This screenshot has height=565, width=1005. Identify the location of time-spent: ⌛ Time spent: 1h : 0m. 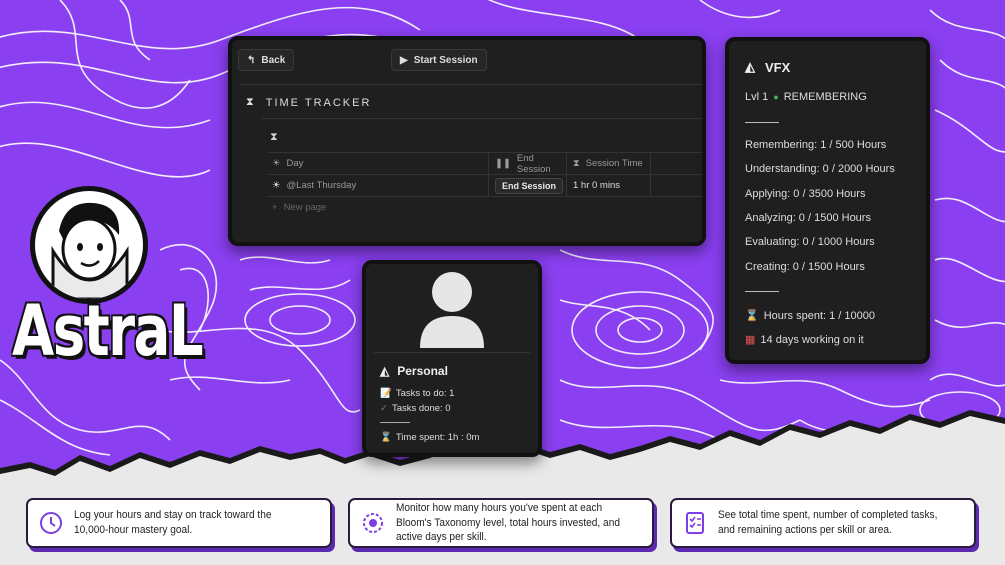
(430, 437).